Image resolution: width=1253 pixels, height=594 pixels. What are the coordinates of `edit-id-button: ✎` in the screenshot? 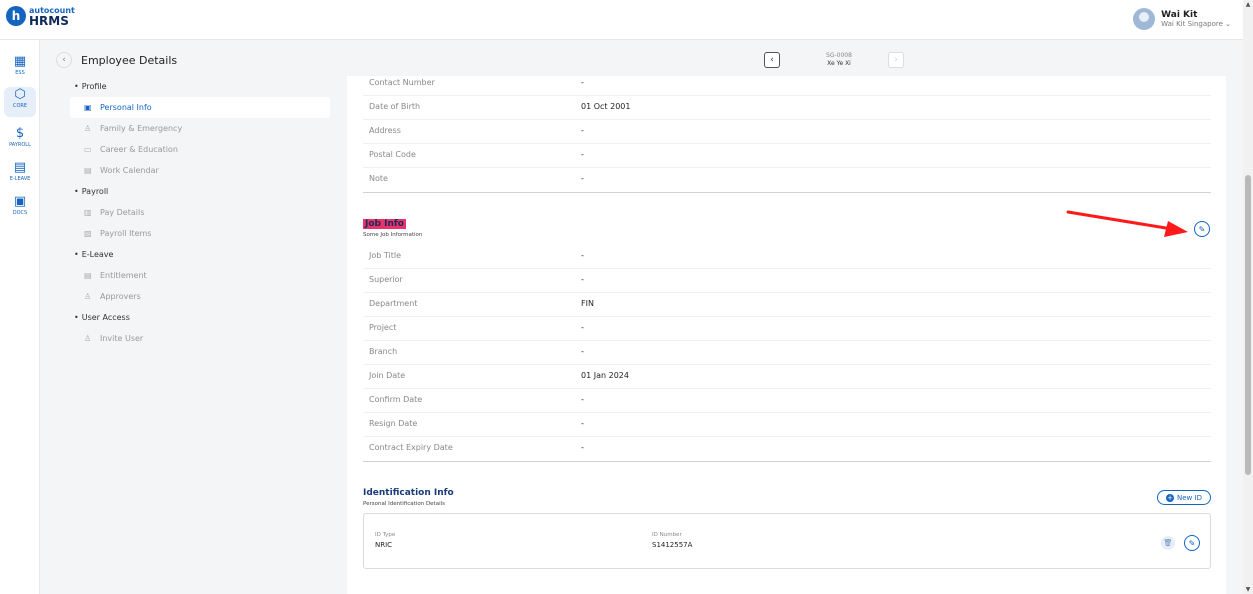 It's located at (1192, 543).